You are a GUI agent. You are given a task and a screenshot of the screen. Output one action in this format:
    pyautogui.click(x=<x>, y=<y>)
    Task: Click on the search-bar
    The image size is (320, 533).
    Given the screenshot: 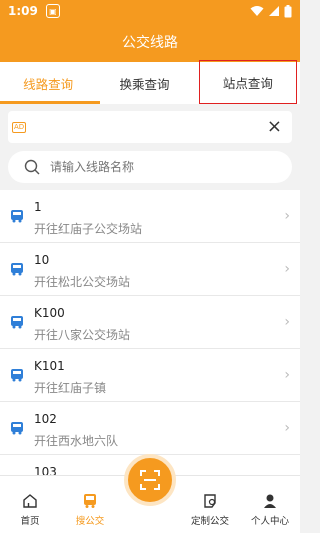 What is the action you would take?
    pyautogui.click(x=150, y=167)
    